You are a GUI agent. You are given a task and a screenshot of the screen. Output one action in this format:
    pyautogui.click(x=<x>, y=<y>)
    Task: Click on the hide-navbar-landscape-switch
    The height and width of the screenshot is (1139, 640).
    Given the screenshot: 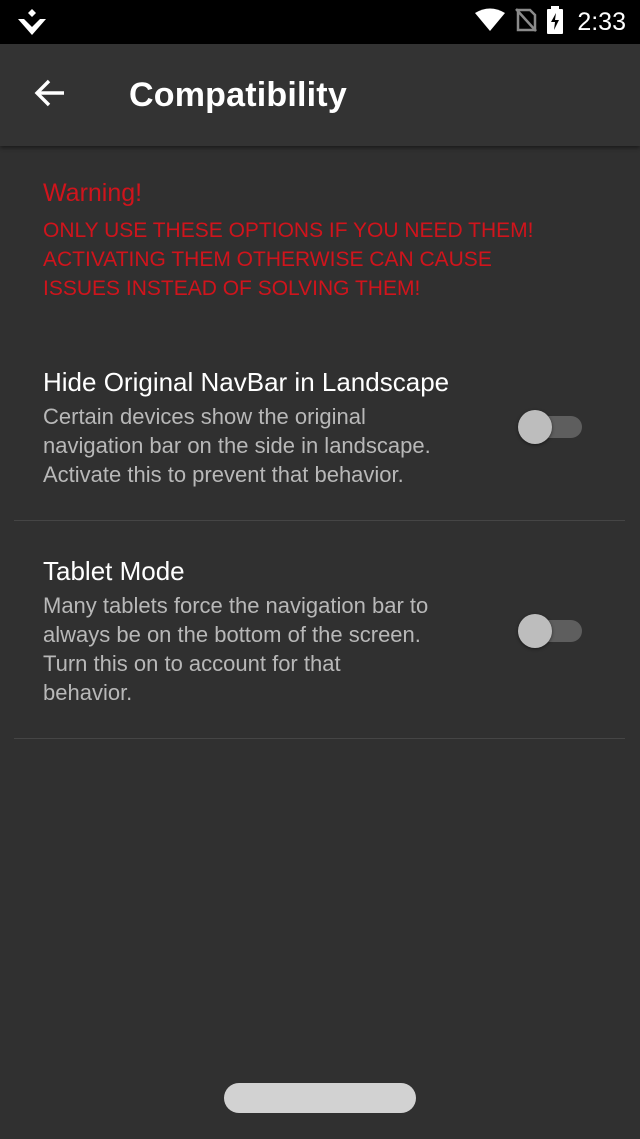 What is the action you would take?
    pyautogui.click(x=550, y=427)
    